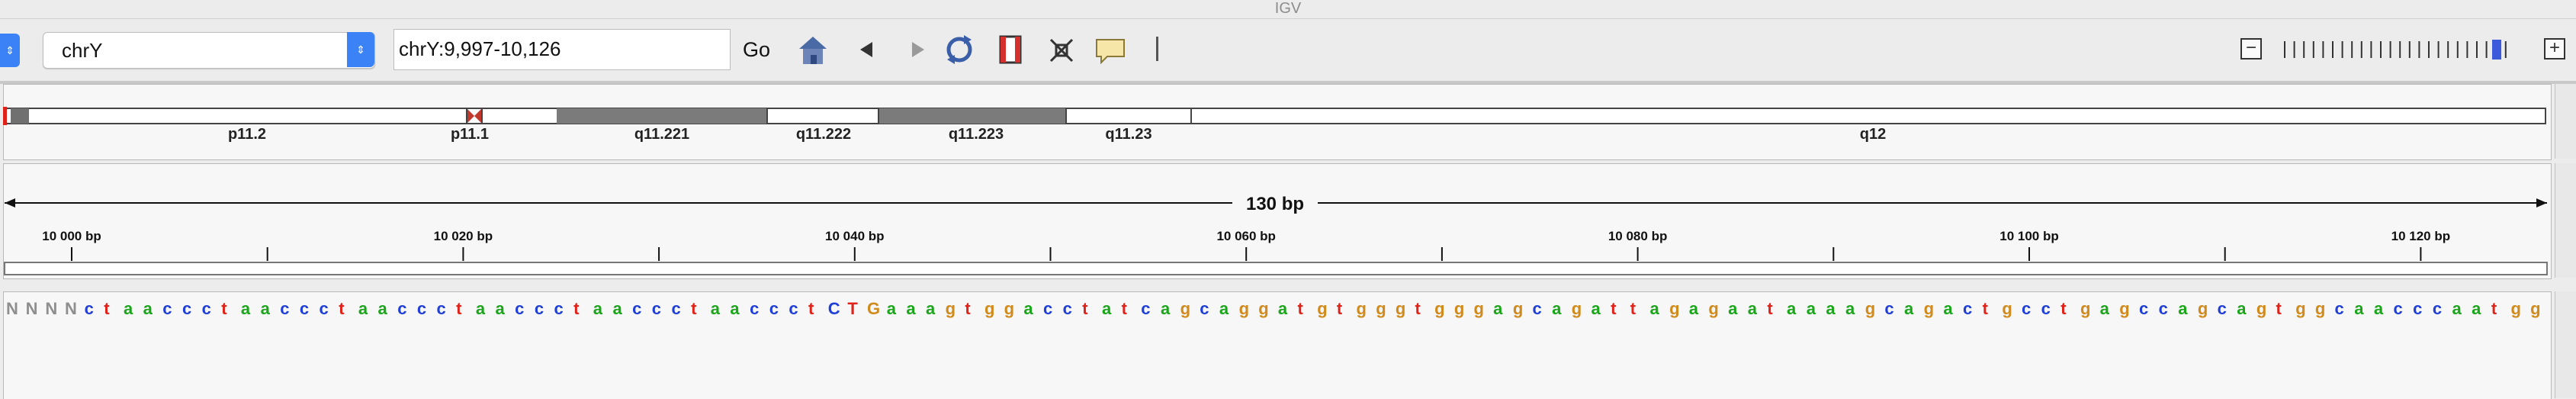  What do you see at coordinates (470, 134) in the screenshot?
I see `band-label: p11.1` at bounding box center [470, 134].